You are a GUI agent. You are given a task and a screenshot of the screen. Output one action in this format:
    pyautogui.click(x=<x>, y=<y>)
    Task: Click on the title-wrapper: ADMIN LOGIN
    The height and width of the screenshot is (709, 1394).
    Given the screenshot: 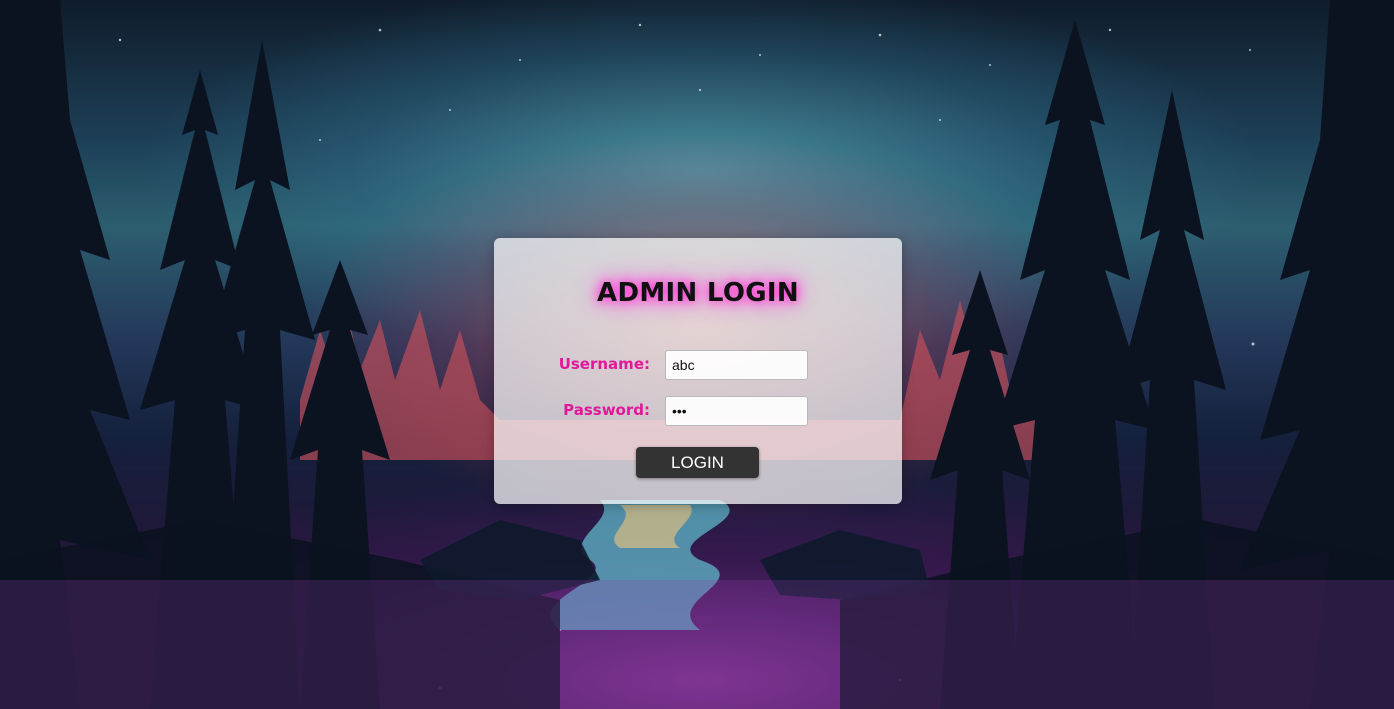 What is the action you would take?
    pyautogui.click(x=698, y=293)
    